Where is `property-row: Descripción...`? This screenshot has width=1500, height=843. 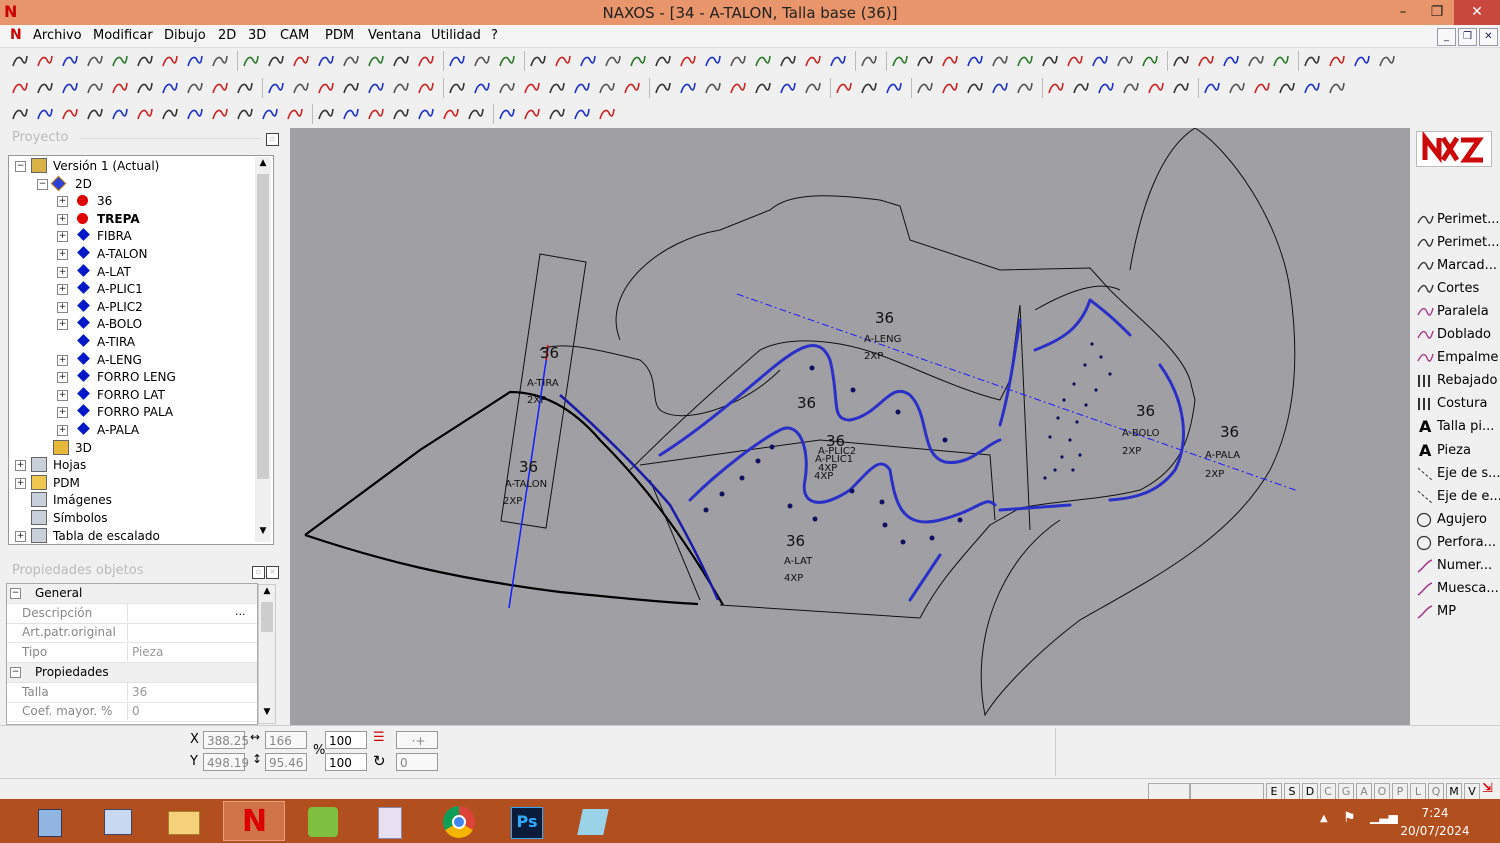 property-row: Descripción... is located at coordinates (132, 613).